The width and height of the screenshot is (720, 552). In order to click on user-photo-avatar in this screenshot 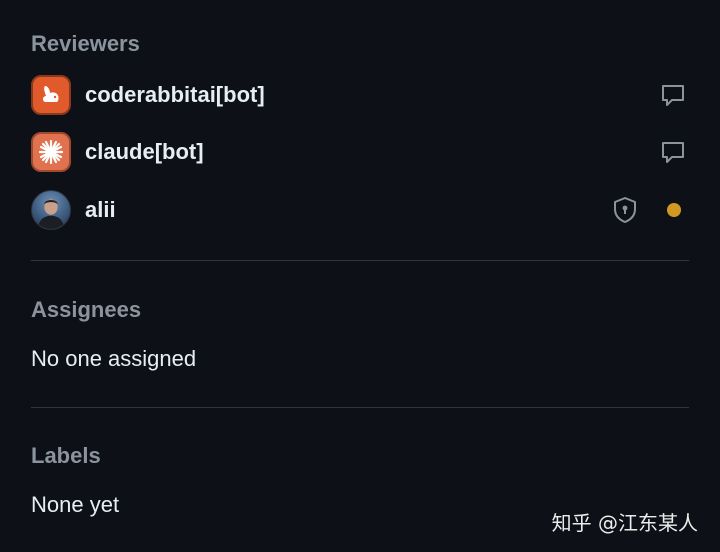, I will do `click(51, 210)`.